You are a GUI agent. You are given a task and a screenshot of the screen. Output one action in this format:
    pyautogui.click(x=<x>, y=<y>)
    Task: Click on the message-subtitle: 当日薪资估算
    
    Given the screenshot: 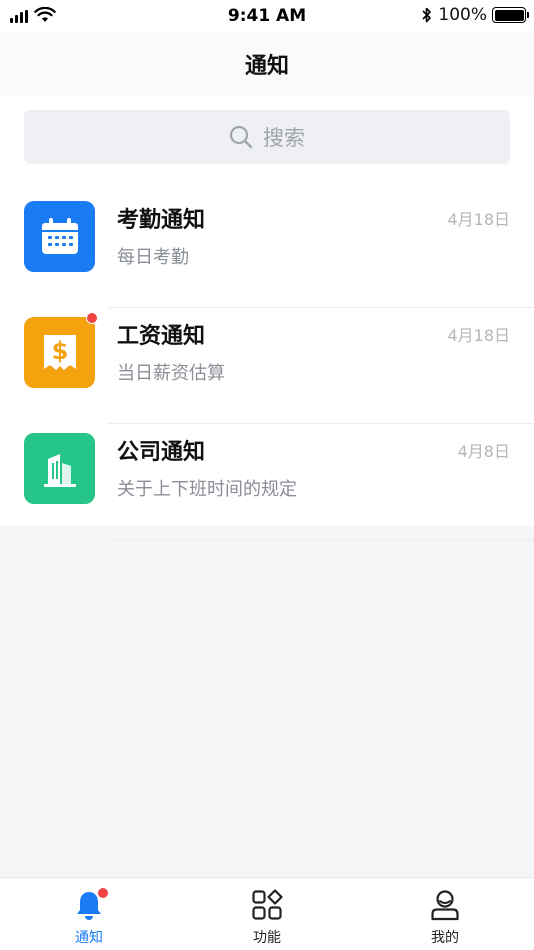 What is the action you would take?
    pyautogui.click(x=171, y=373)
    